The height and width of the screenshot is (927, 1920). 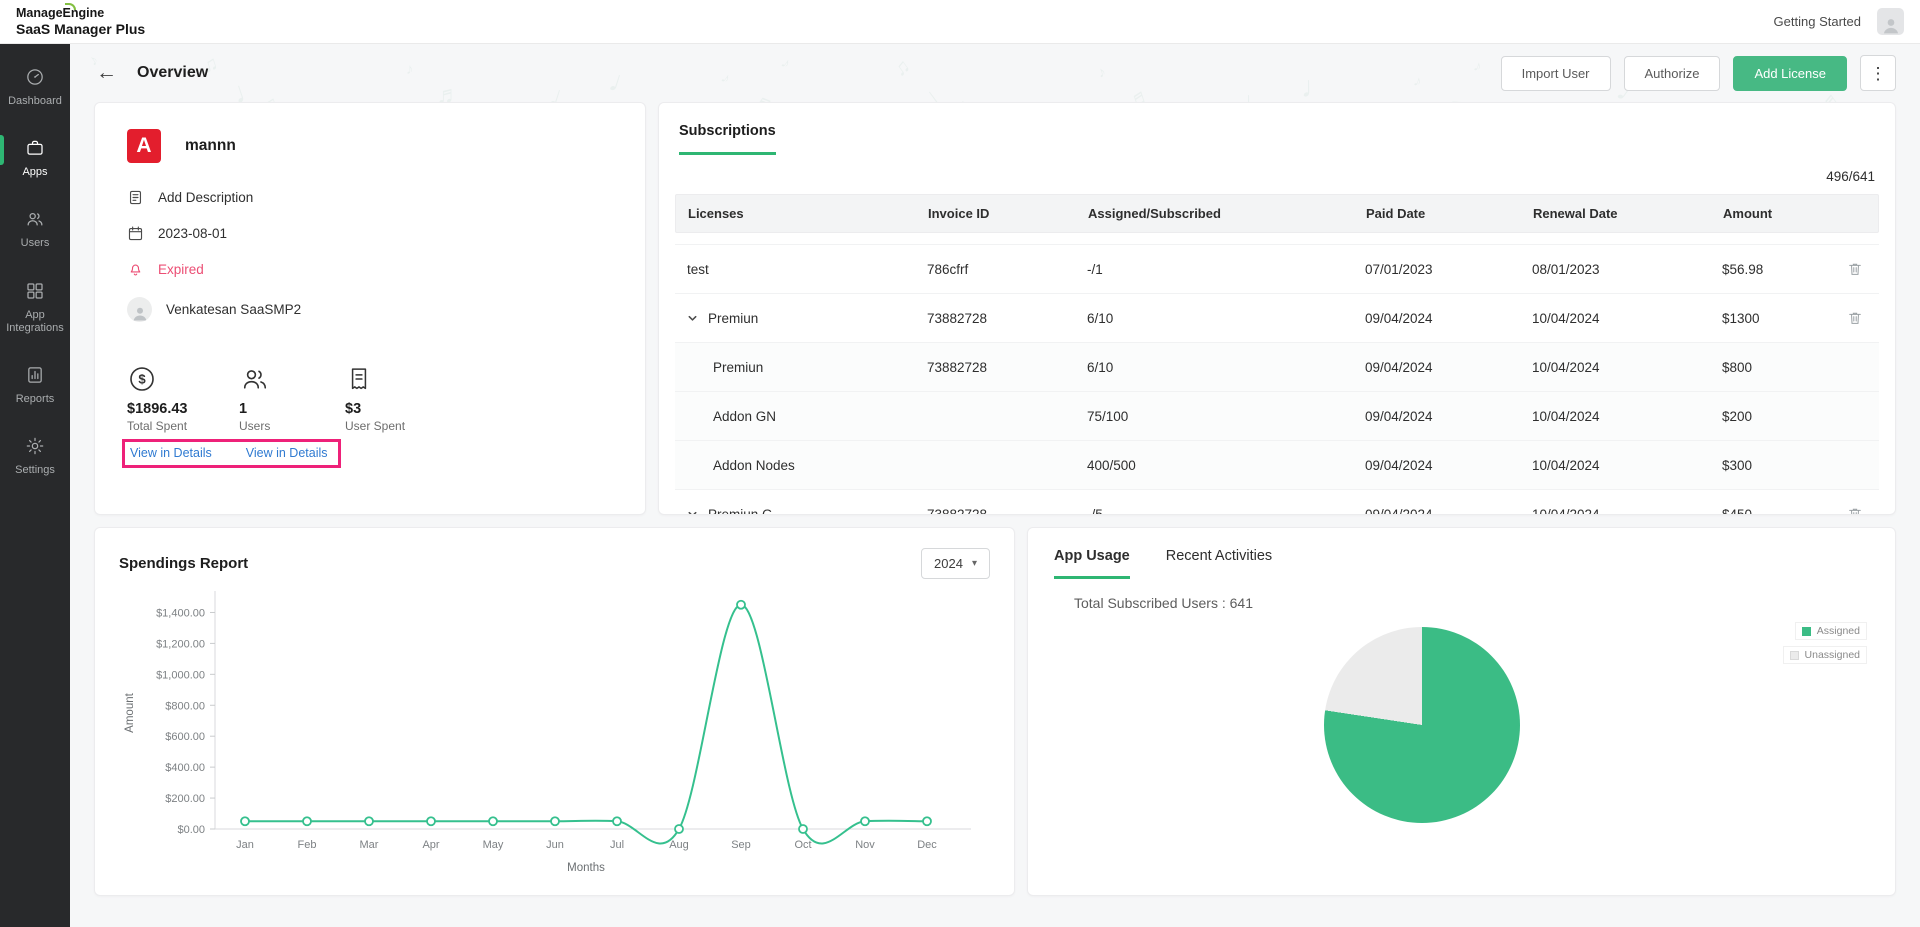 I want to click on svg-text: $200.00, so click(x=185, y=799).